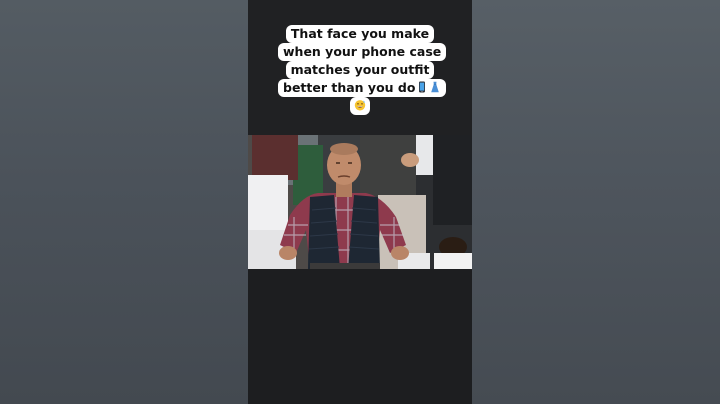  What do you see at coordinates (349, 87) in the screenshot?
I see `caption-line-4-text: better than you do` at bounding box center [349, 87].